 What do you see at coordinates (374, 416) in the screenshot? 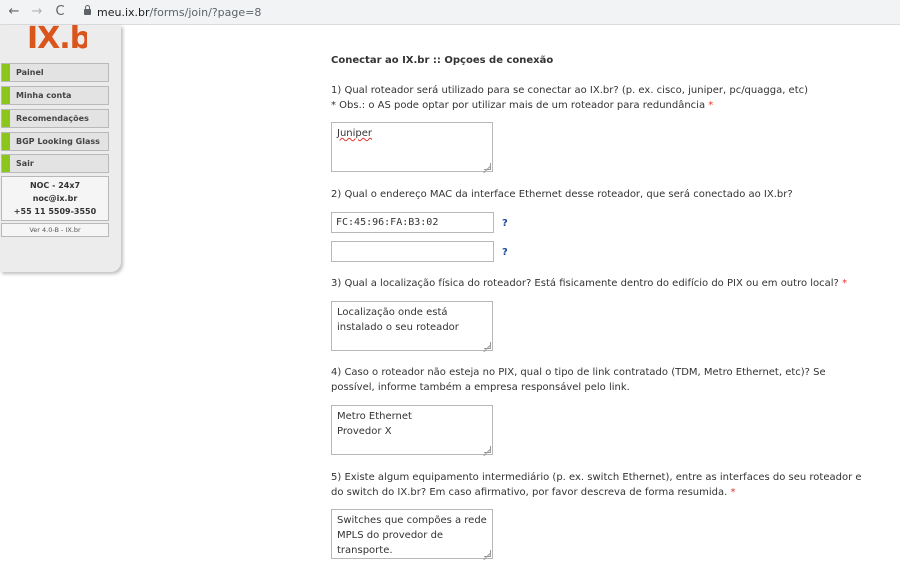
I see `link-type-textarea-line: Metro Ethernet` at bounding box center [374, 416].